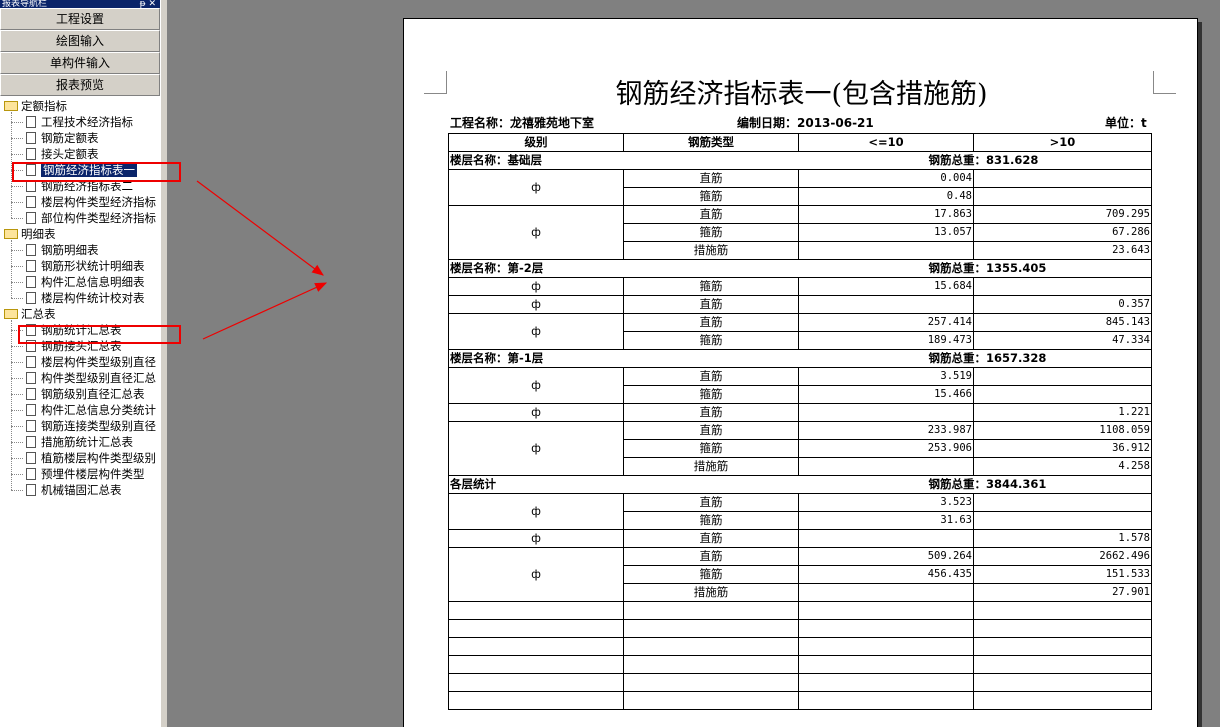 The width and height of the screenshot is (1220, 727). What do you see at coordinates (85, 282) in the screenshot?
I see `tree-item: 构件汇总信息明细表` at bounding box center [85, 282].